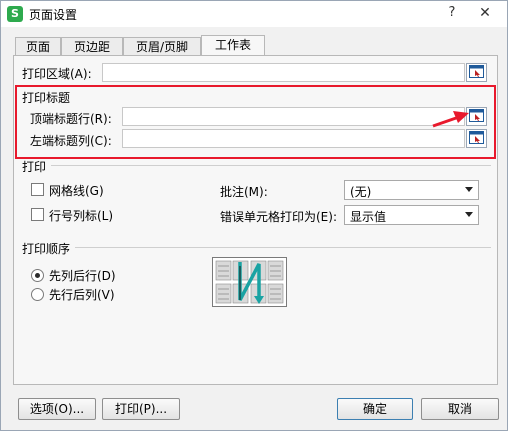  What do you see at coordinates (249, 282) in the screenshot?
I see `page-order-preview-icon` at bounding box center [249, 282].